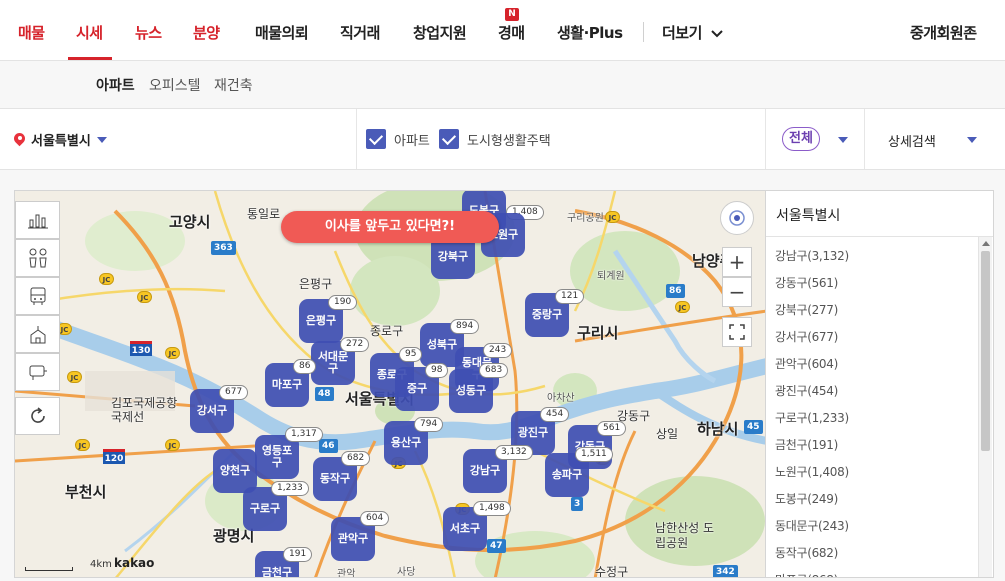 The height and width of the screenshot is (581, 1005). Describe the element at coordinates (190, 222) in the screenshot. I see `map-label: 고양시` at that location.